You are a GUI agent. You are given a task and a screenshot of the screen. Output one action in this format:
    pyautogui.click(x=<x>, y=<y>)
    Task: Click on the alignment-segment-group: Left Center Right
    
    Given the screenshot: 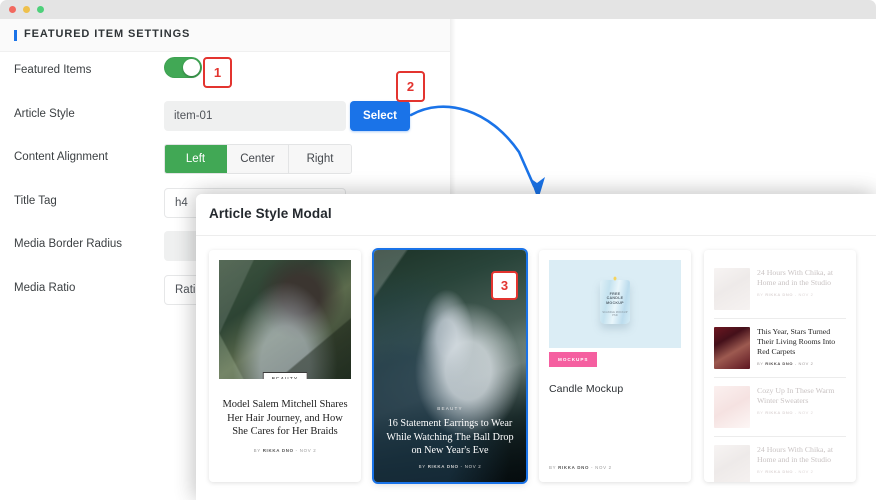 What is the action you would take?
    pyautogui.click(x=258, y=159)
    